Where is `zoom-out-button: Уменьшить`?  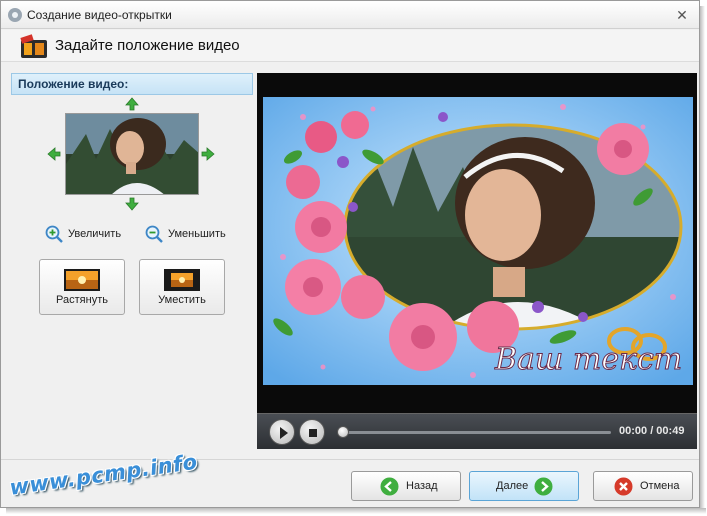
zoom-out-button: Уменьшить is located at coordinates (185, 234).